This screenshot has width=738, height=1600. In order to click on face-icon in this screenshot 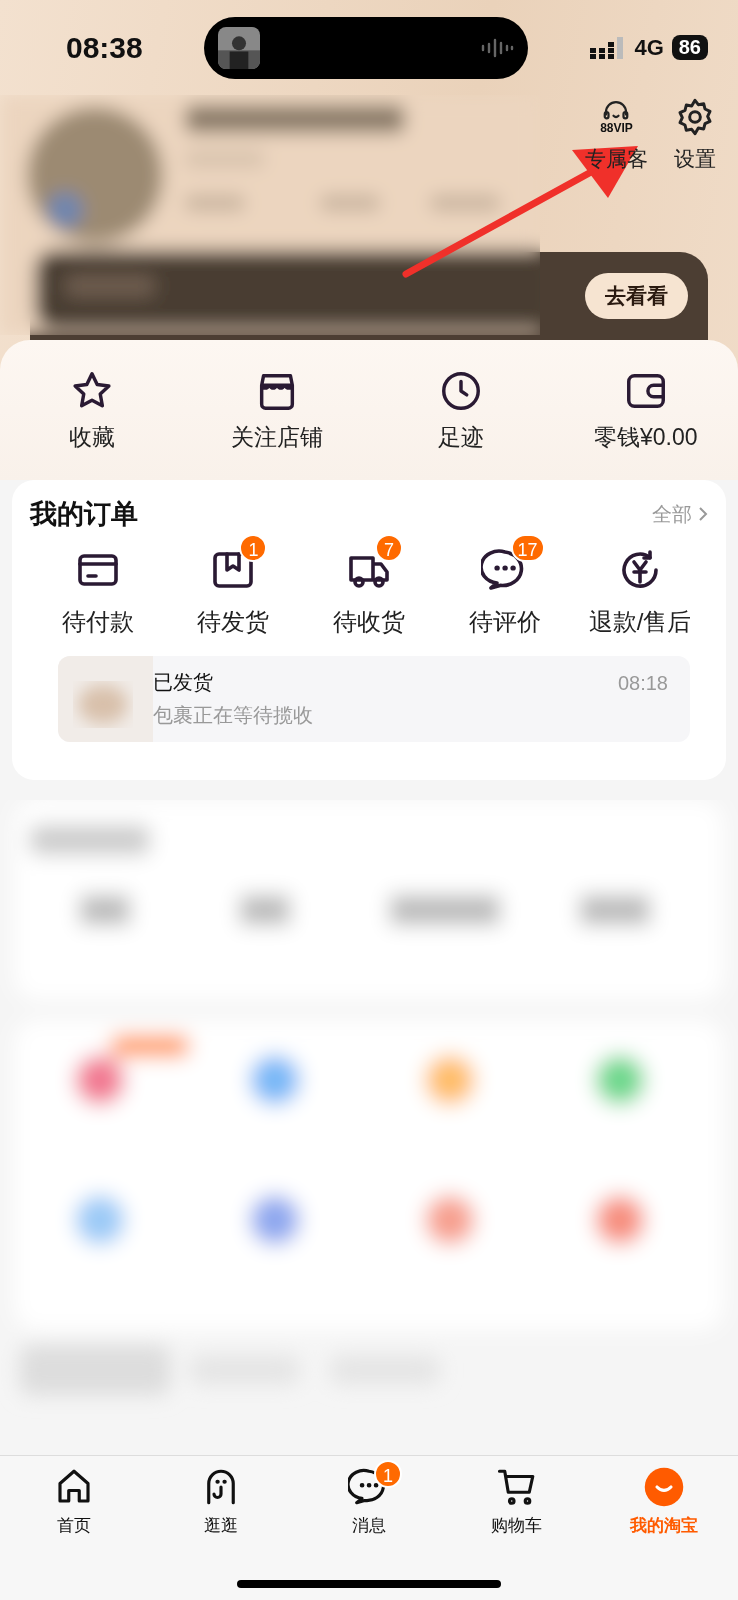, I will do `click(664, 1487)`.